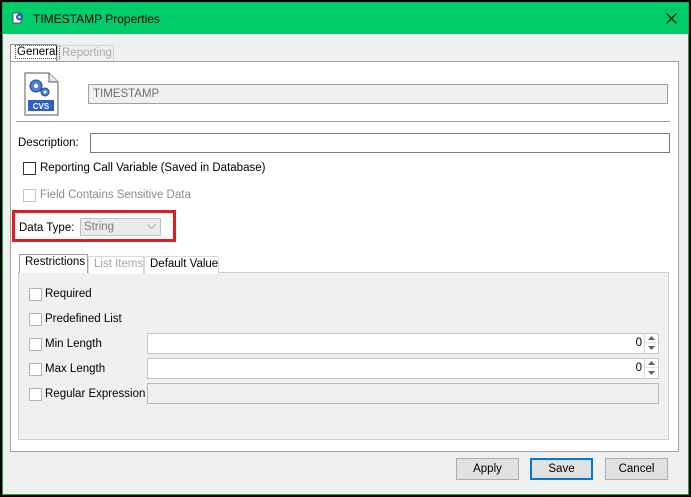 The image size is (691, 497). I want to click on chevron-down-icon, so click(151, 227).